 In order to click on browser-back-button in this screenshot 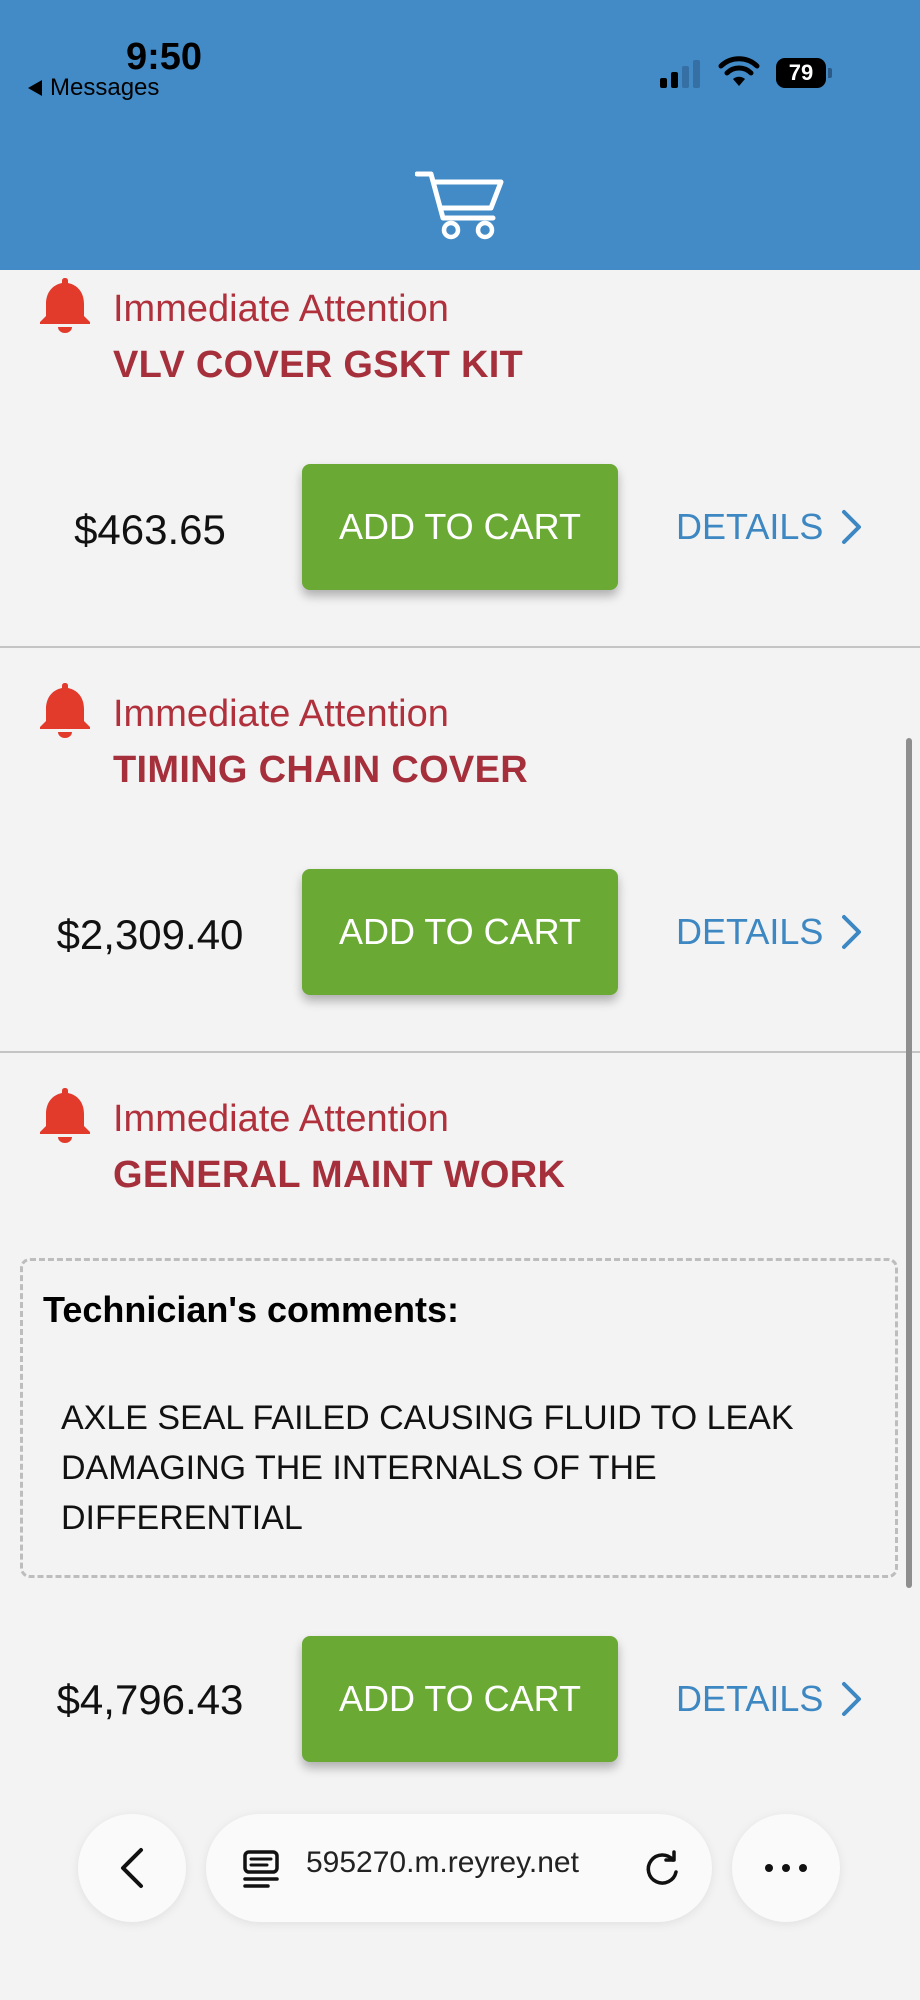, I will do `click(132, 1868)`.